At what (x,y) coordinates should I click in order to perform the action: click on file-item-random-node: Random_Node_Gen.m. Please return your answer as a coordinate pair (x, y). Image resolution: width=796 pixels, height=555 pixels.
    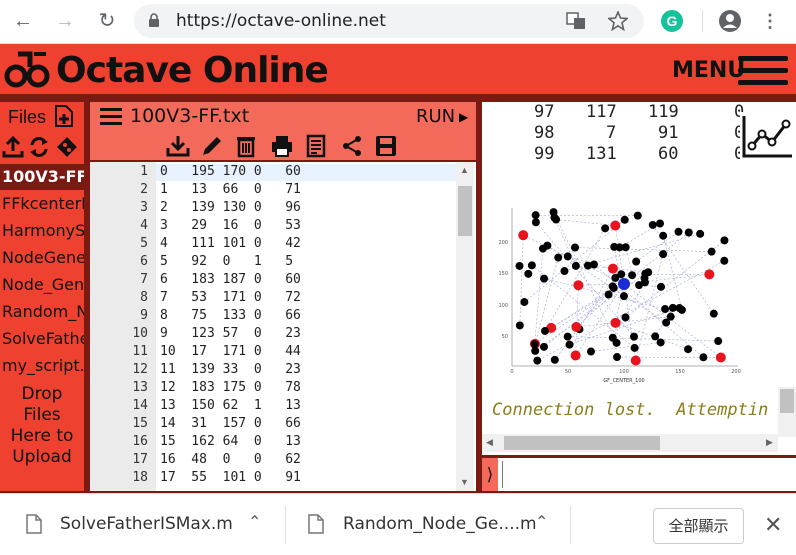
    Looking at the image, I should click on (42, 312).